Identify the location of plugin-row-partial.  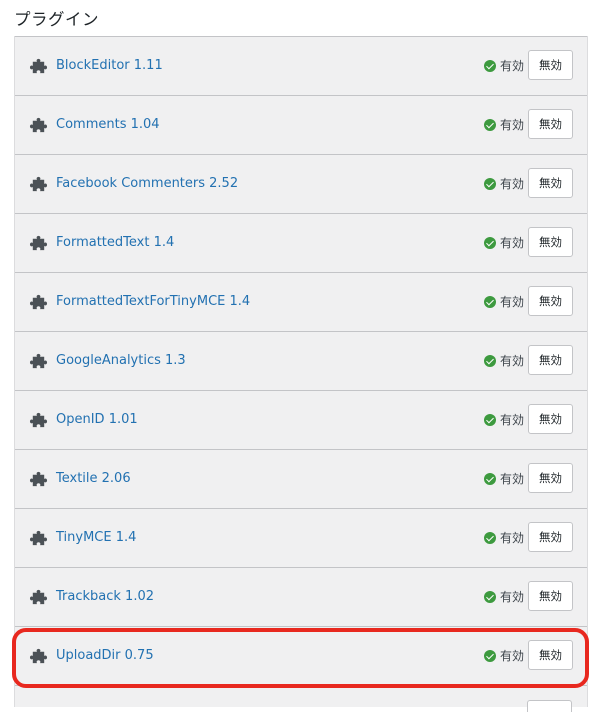
(301, 696).